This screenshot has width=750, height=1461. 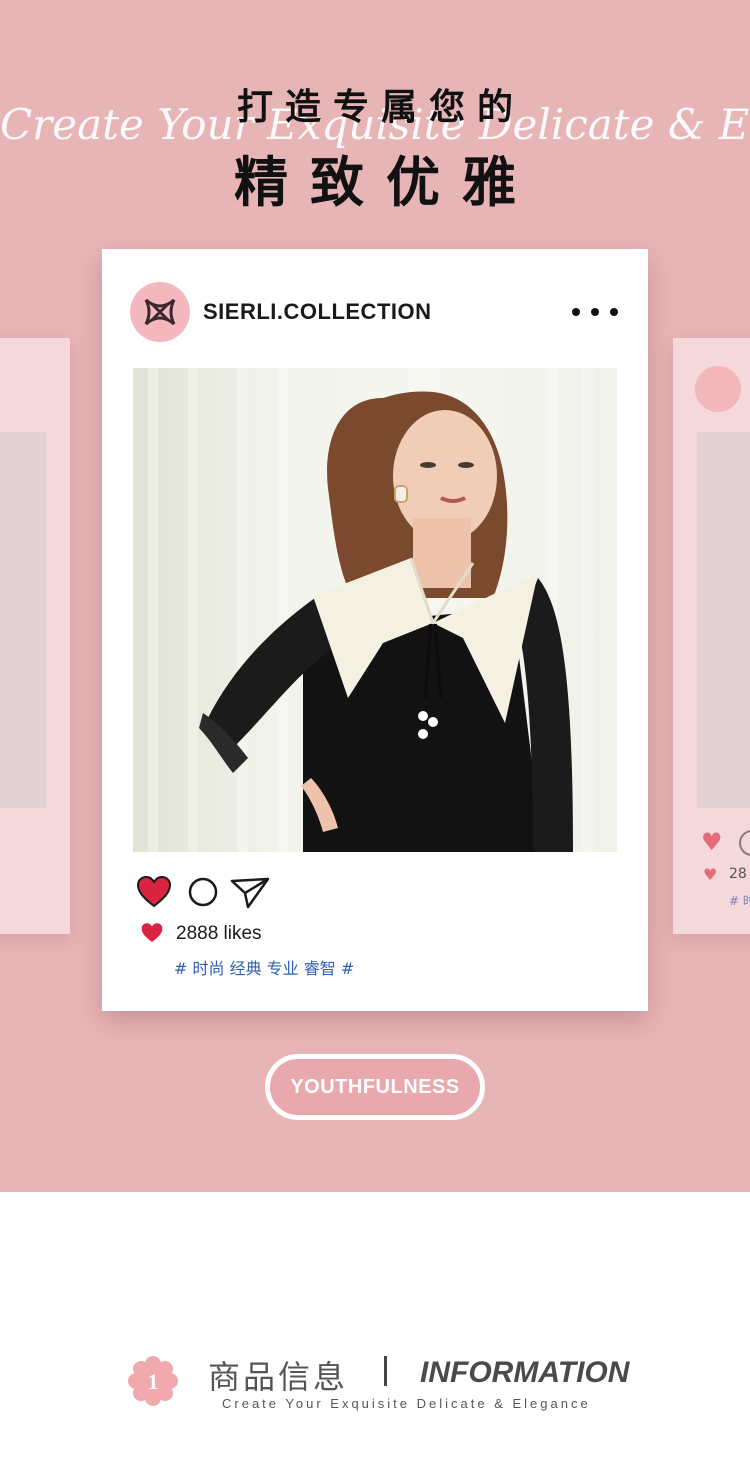 I want to click on post-hashtags: # 时尚 经典 专业 睿智 #, so click(x=264, y=967).